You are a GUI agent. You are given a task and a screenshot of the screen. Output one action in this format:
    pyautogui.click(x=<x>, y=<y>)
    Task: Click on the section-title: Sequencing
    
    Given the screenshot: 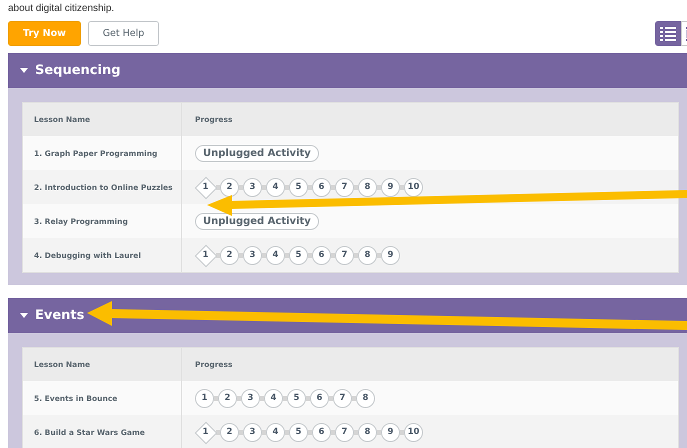 What is the action you would take?
    pyautogui.click(x=78, y=70)
    